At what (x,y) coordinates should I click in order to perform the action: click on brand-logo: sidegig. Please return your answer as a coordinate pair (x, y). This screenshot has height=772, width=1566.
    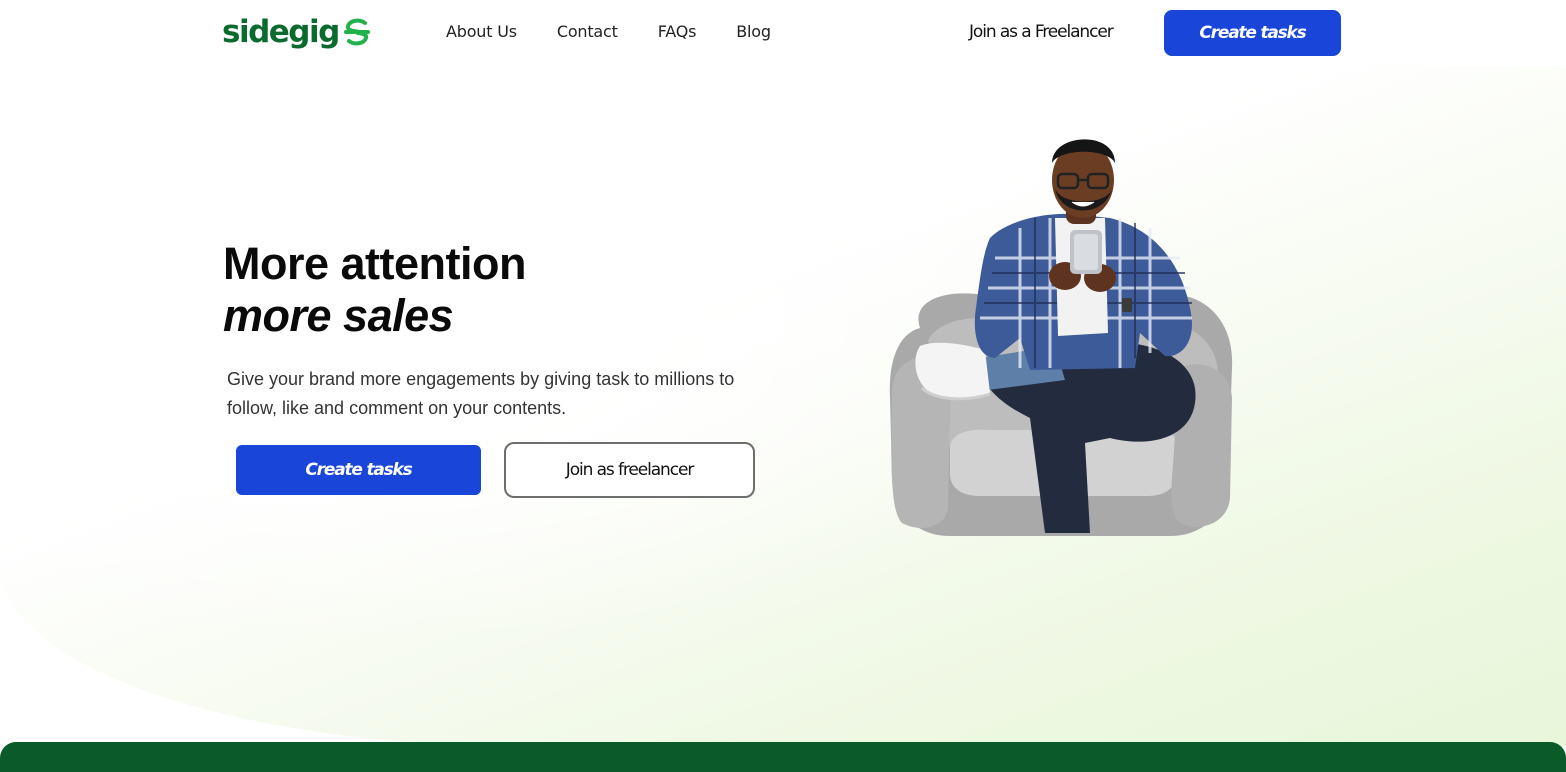
    Looking at the image, I should click on (296, 32).